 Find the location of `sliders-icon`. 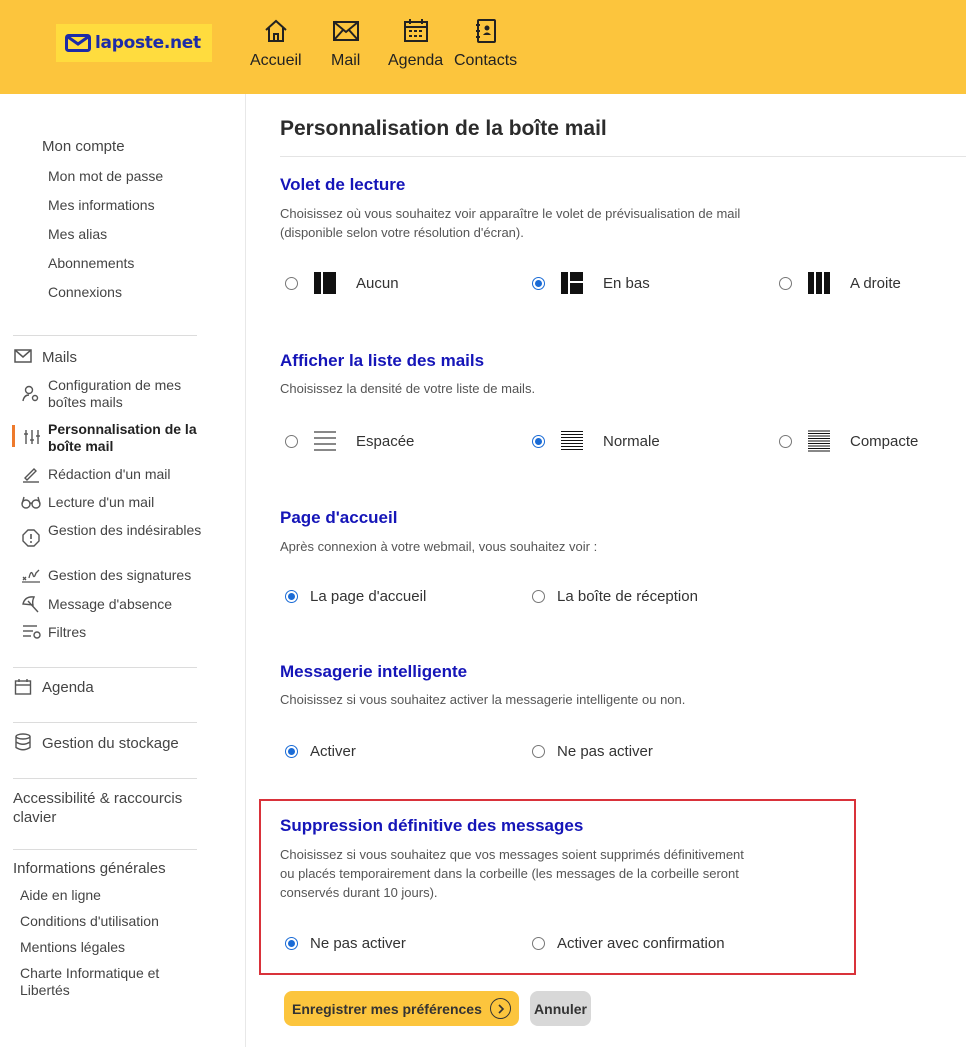

sliders-icon is located at coordinates (32, 437).